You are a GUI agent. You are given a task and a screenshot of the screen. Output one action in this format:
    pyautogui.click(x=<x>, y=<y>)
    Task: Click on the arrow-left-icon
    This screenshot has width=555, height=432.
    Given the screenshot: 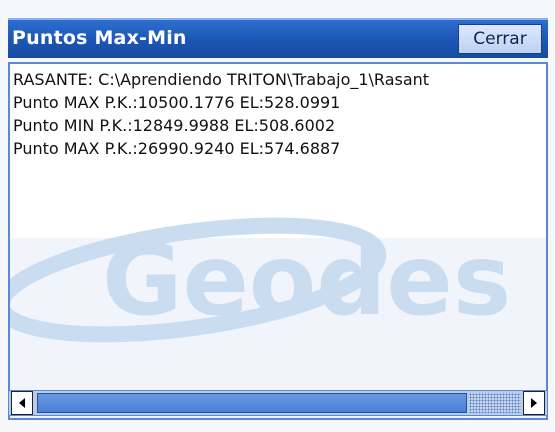 What is the action you would take?
    pyautogui.click(x=22, y=403)
    